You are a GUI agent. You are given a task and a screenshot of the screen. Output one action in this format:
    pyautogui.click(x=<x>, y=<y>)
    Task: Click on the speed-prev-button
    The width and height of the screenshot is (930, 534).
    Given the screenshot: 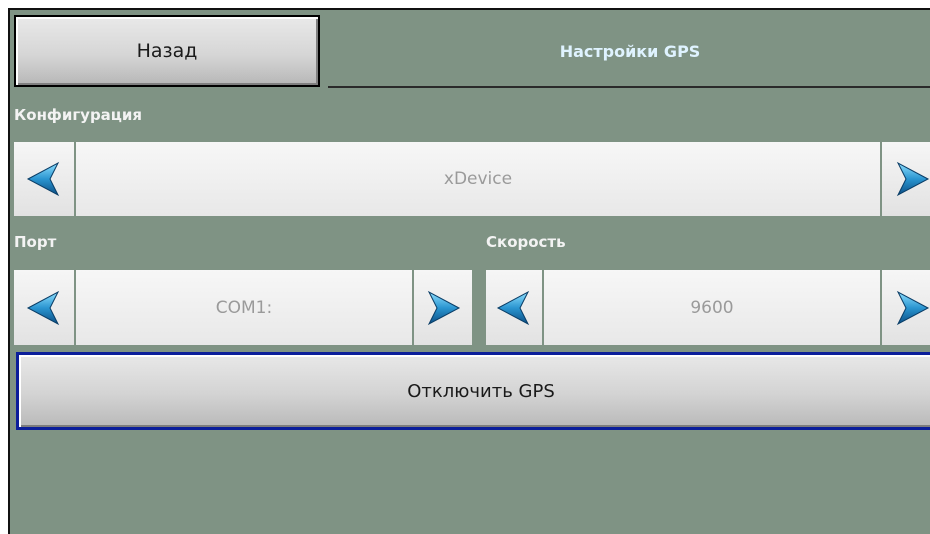 What is the action you would take?
    pyautogui.click(x=514, y=307)
    